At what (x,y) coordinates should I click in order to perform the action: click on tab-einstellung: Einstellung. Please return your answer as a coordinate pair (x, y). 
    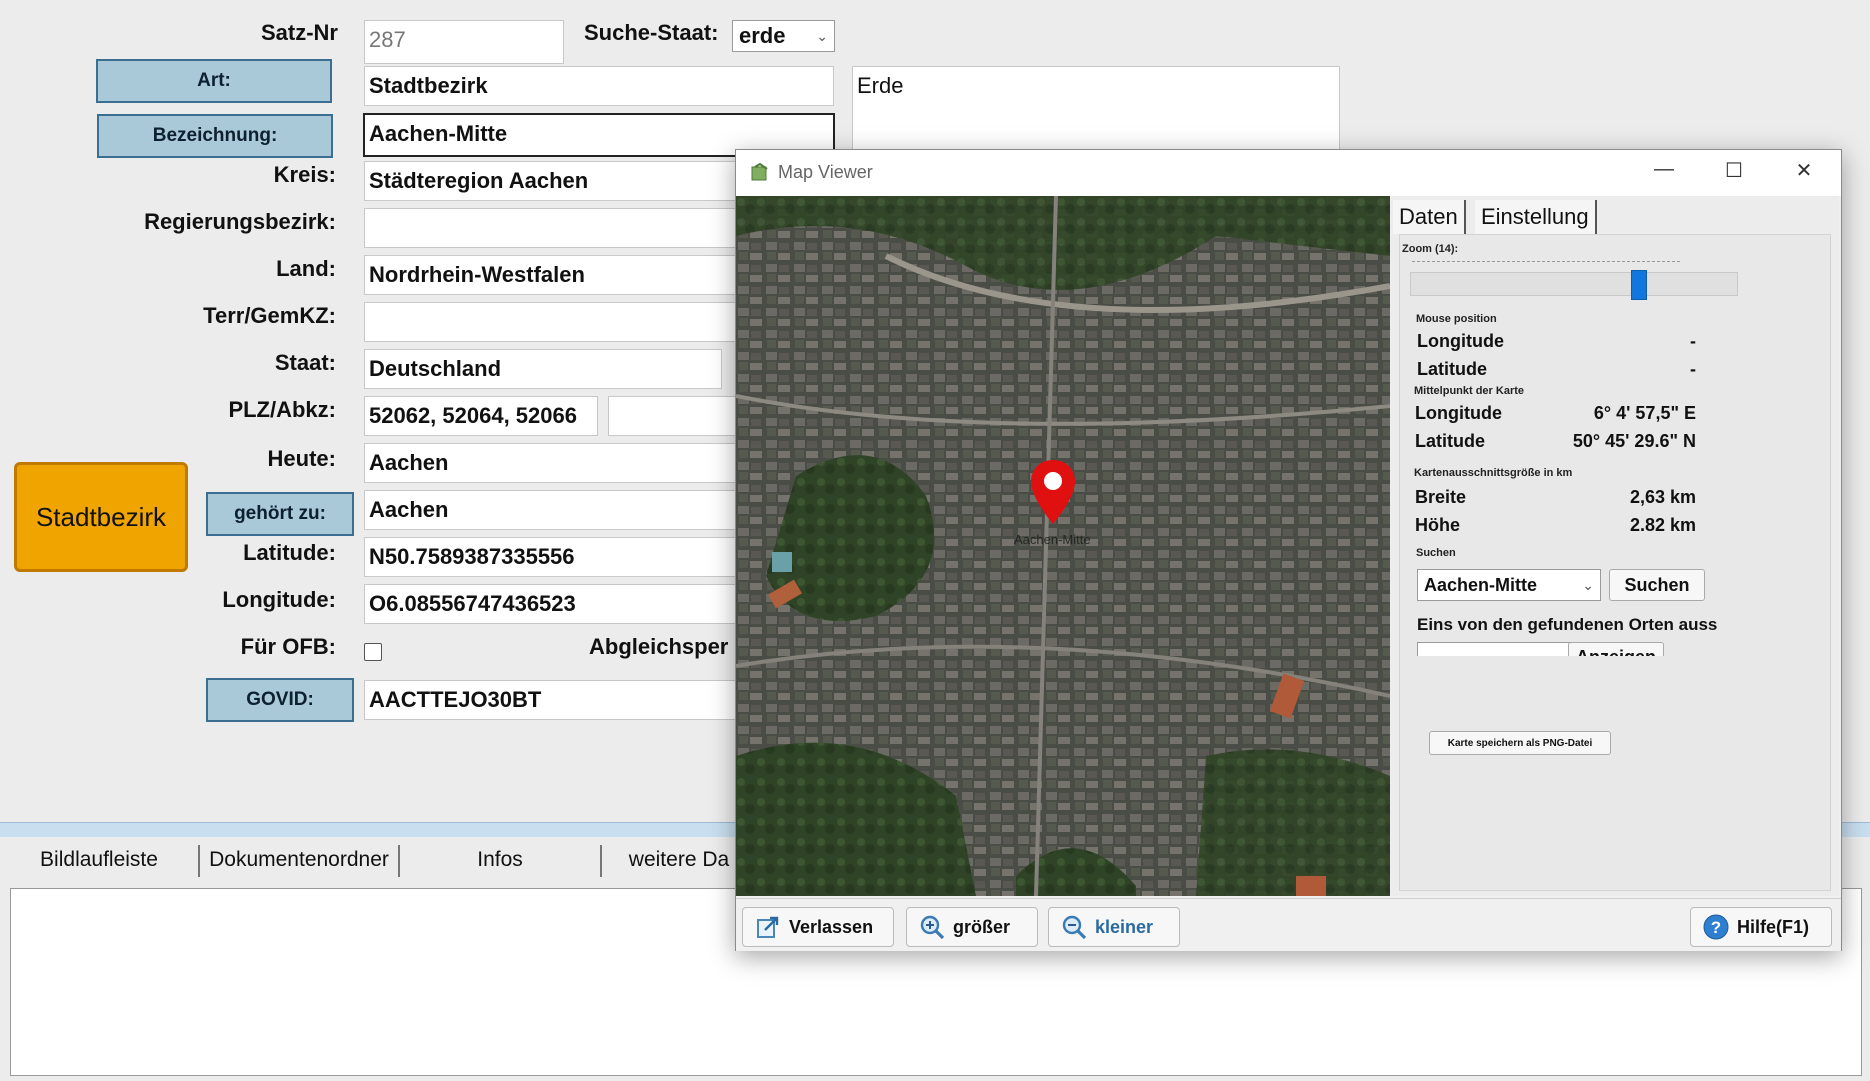
    Looking at the image, I should click on (1536, 217).